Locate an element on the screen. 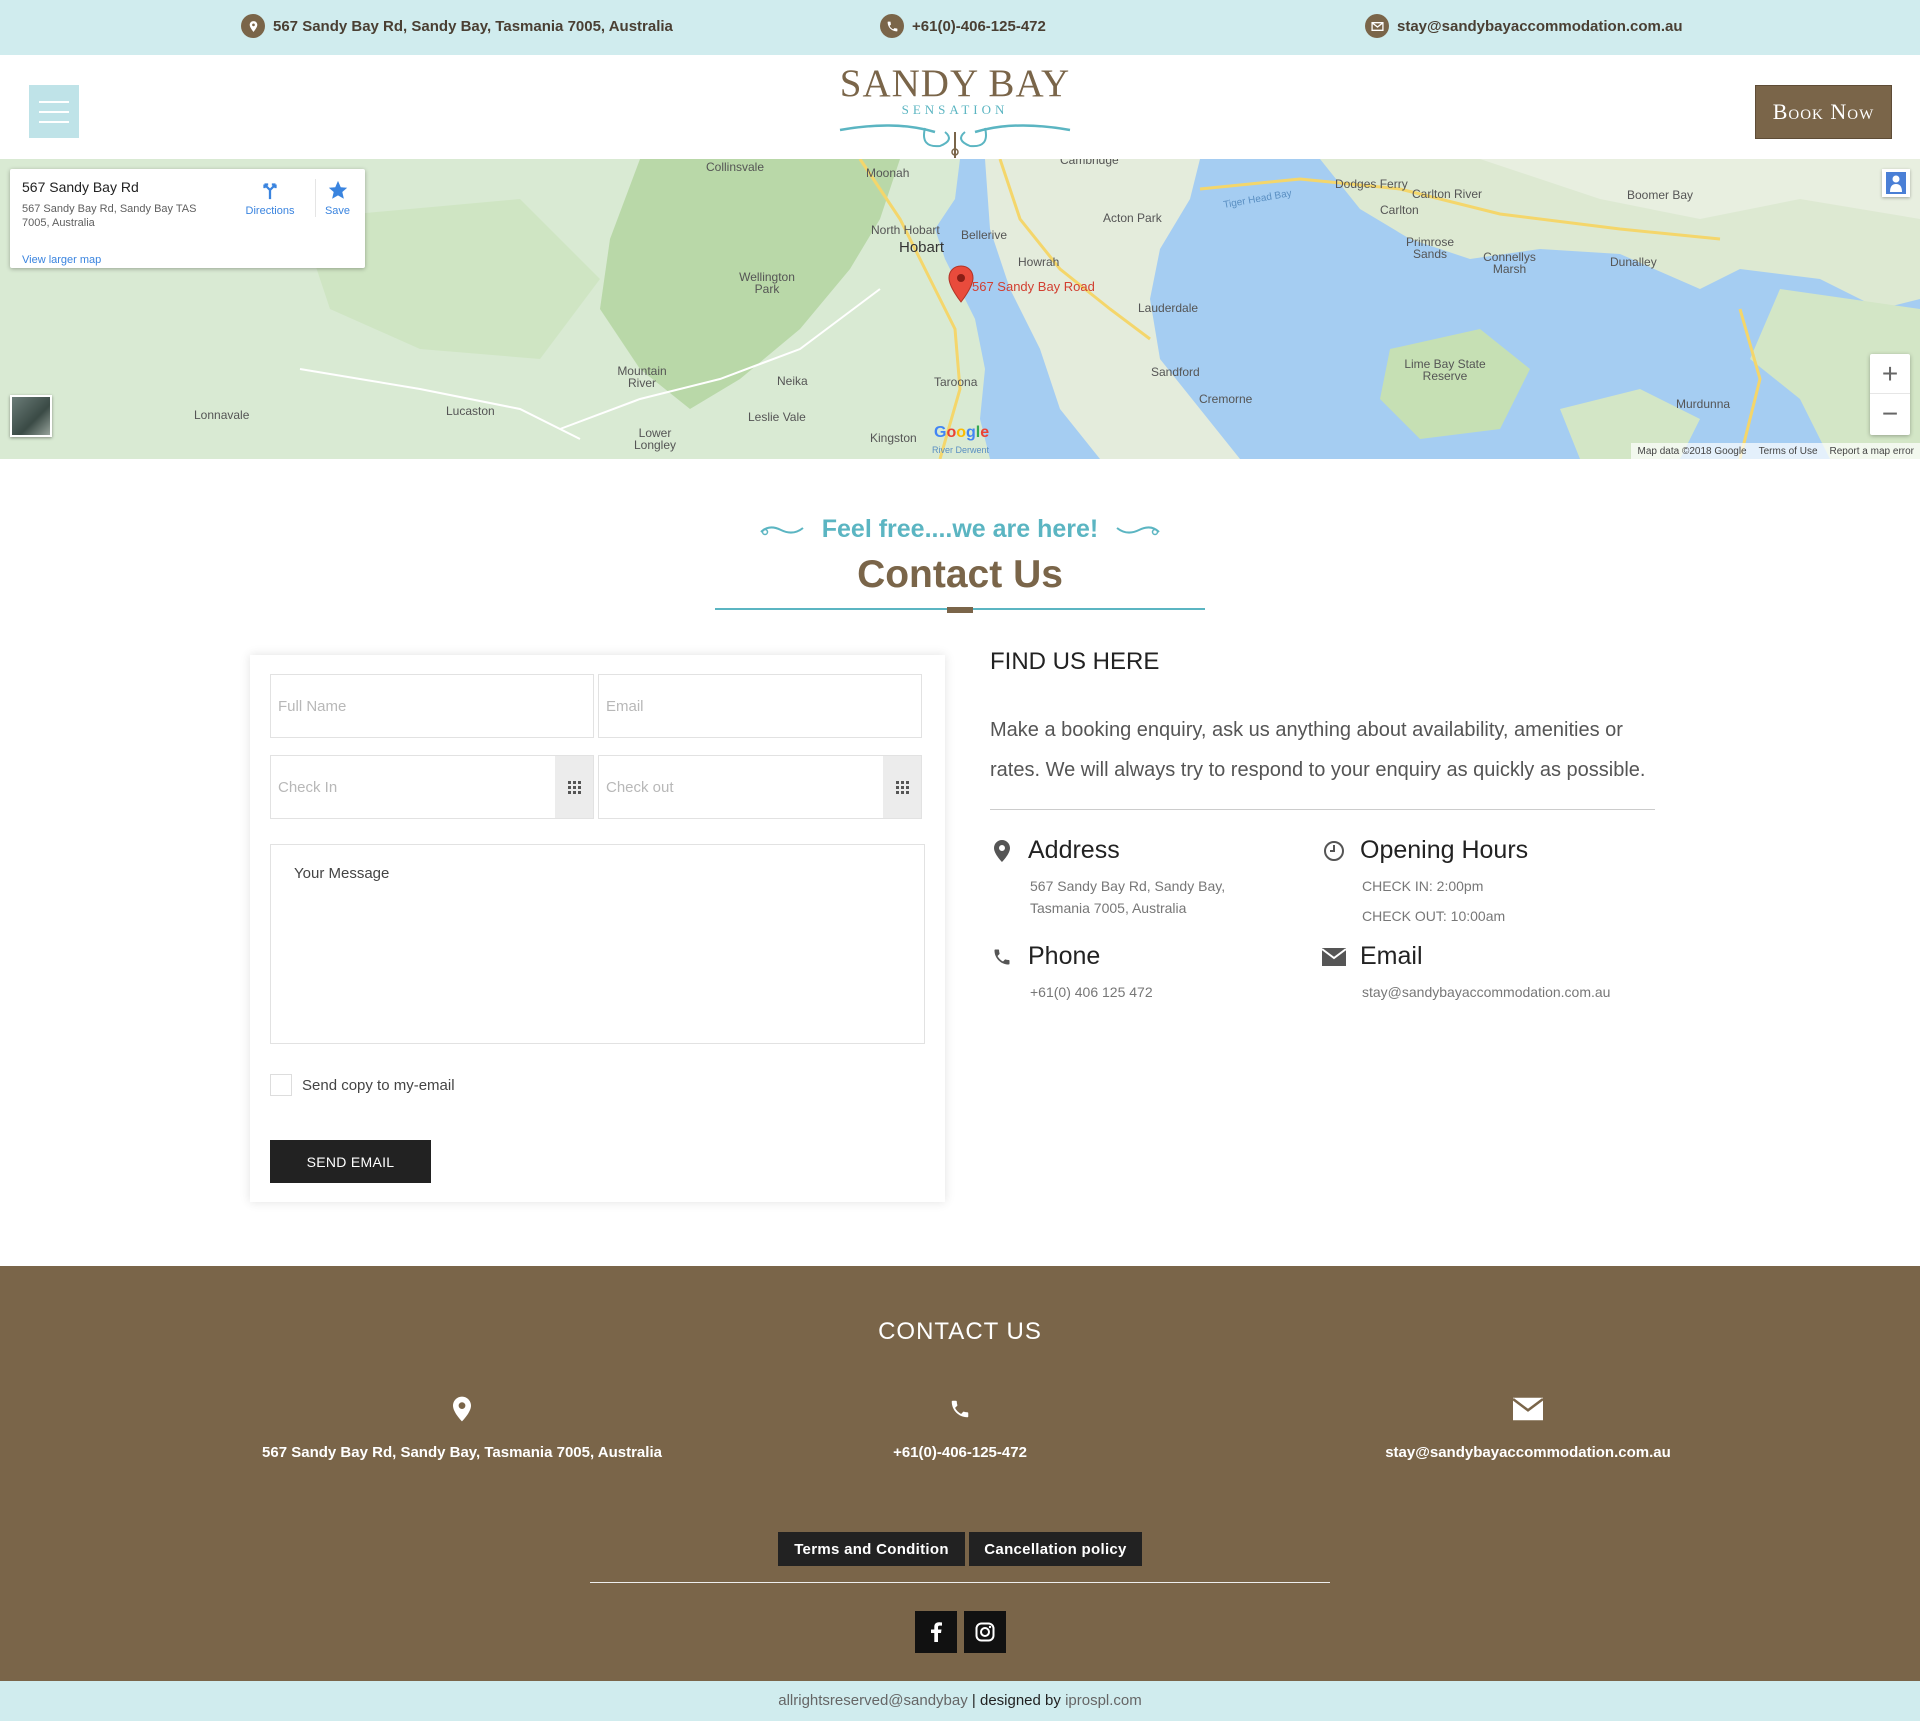  map-terms-link: Terms of Use is located at coordinates (1788, 451).